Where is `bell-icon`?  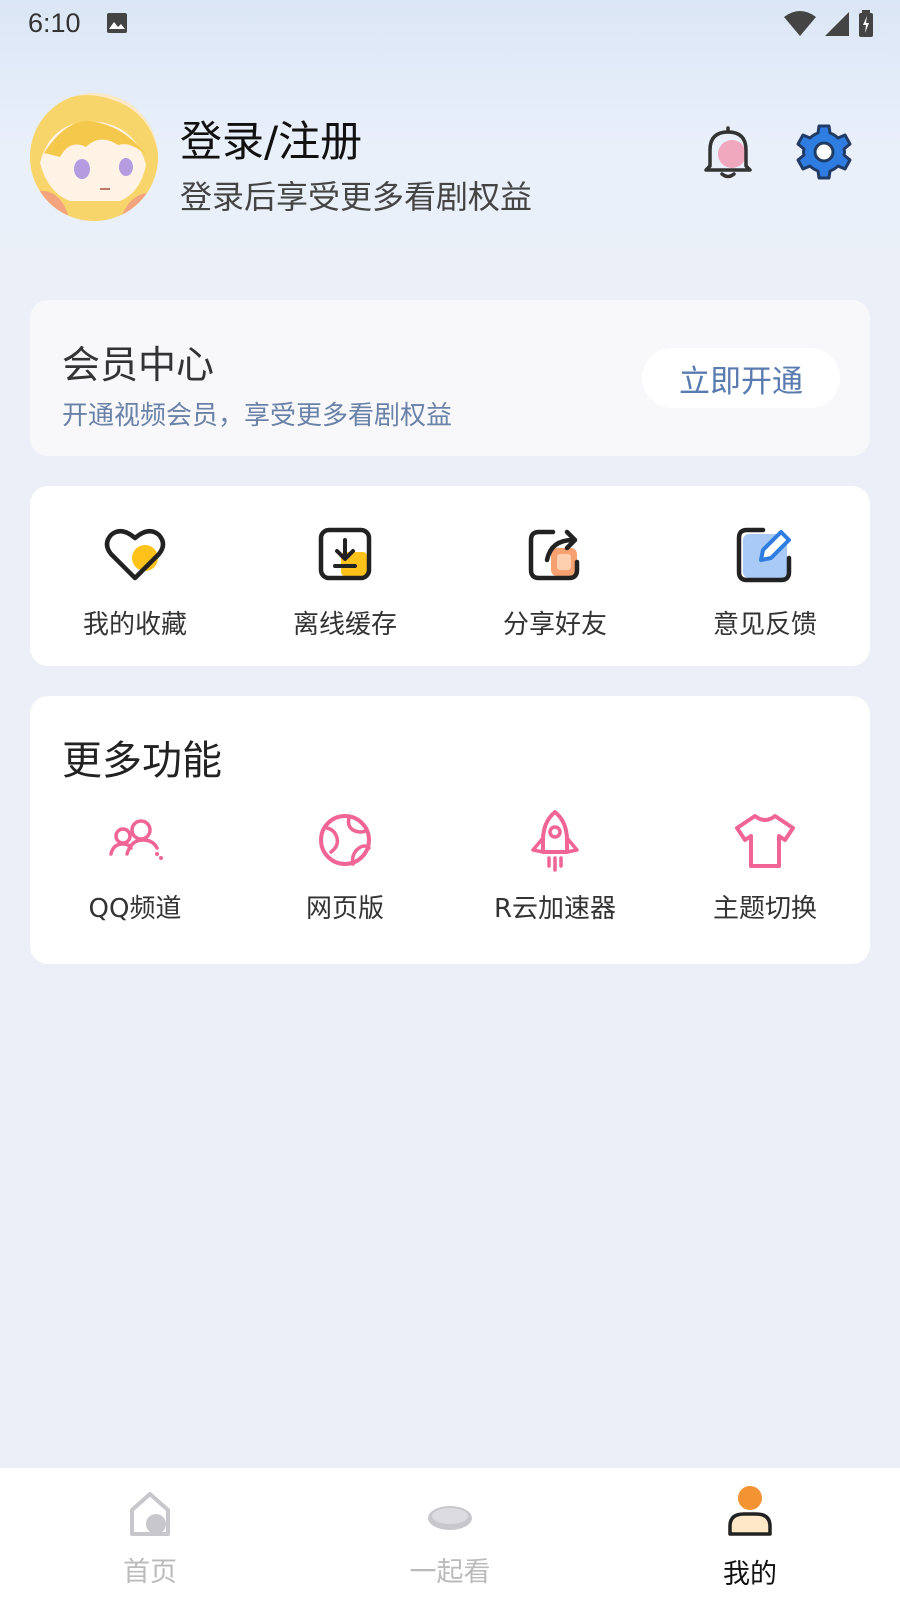
bell-icon is located at coordinates (728, 152).